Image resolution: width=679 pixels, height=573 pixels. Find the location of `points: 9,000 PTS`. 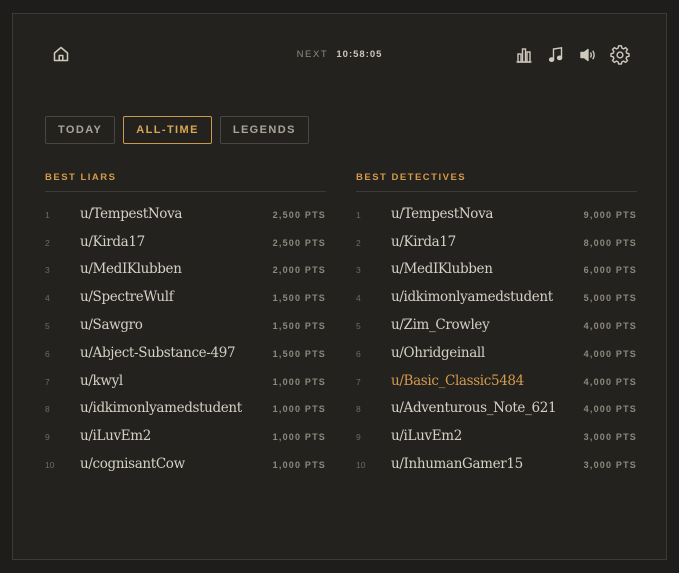

points: 9,000 PTS is located at coordinates (610, 214).